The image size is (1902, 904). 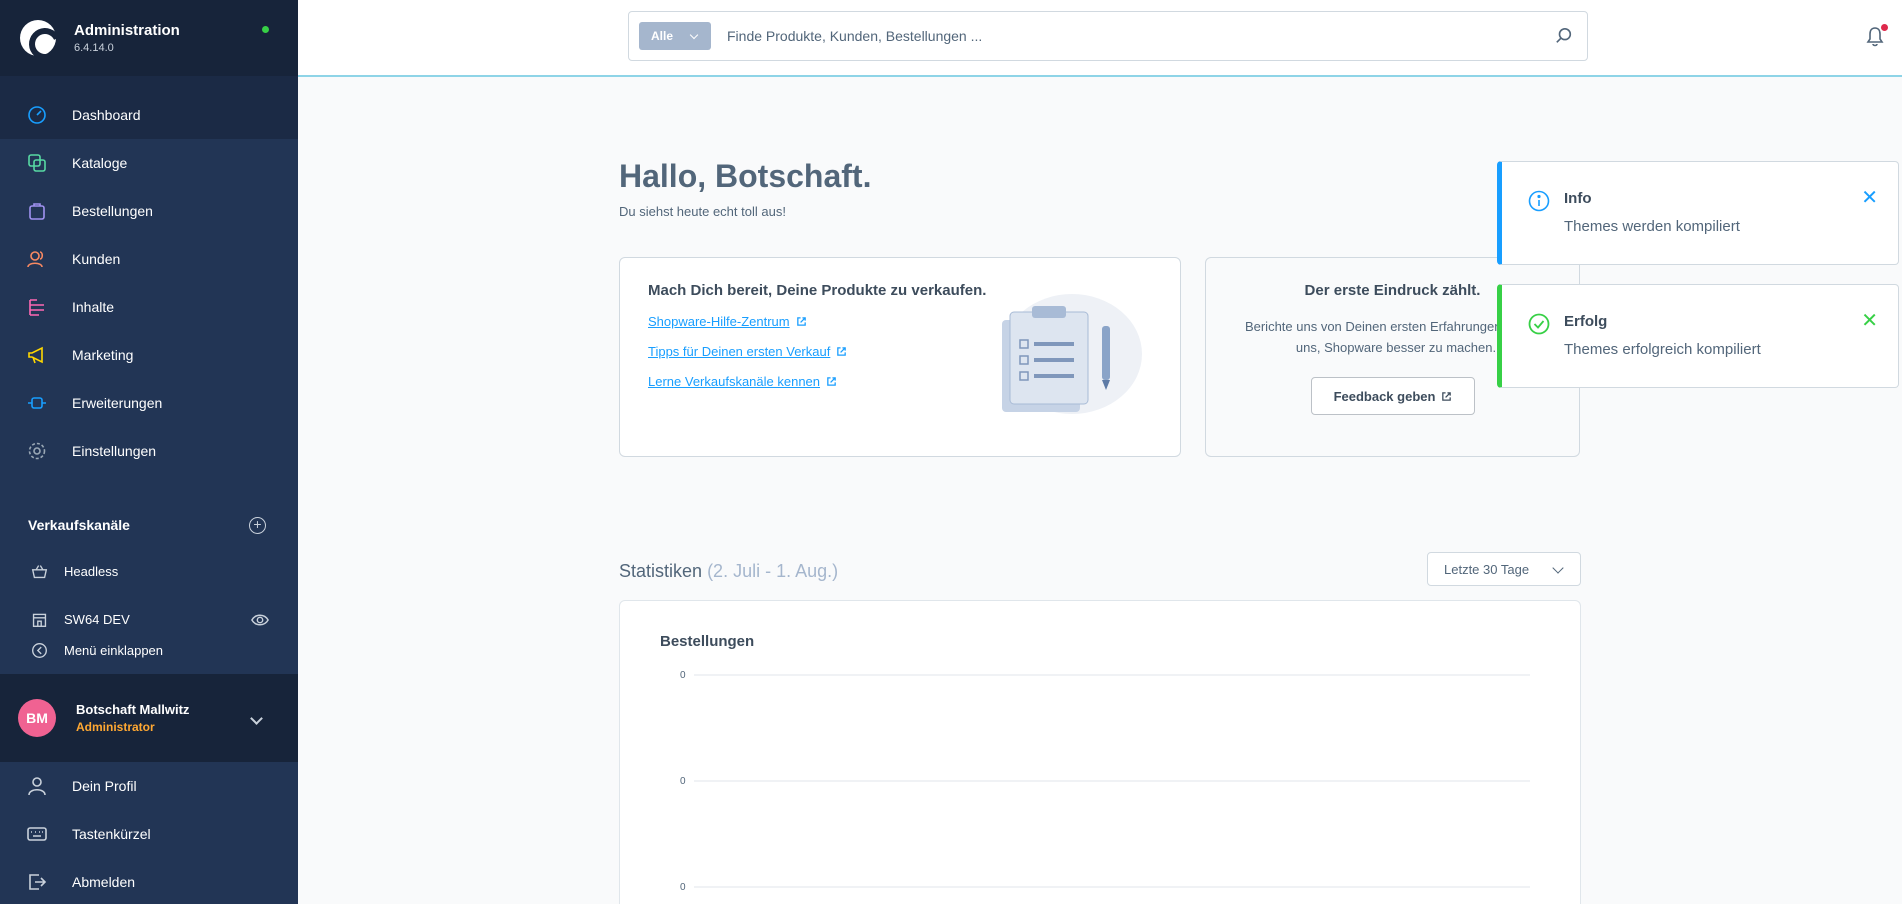 What do you see at coordinates (1884, 27) in the screenshot?
I see `notification-dot` at bounding box center [1884, 27].